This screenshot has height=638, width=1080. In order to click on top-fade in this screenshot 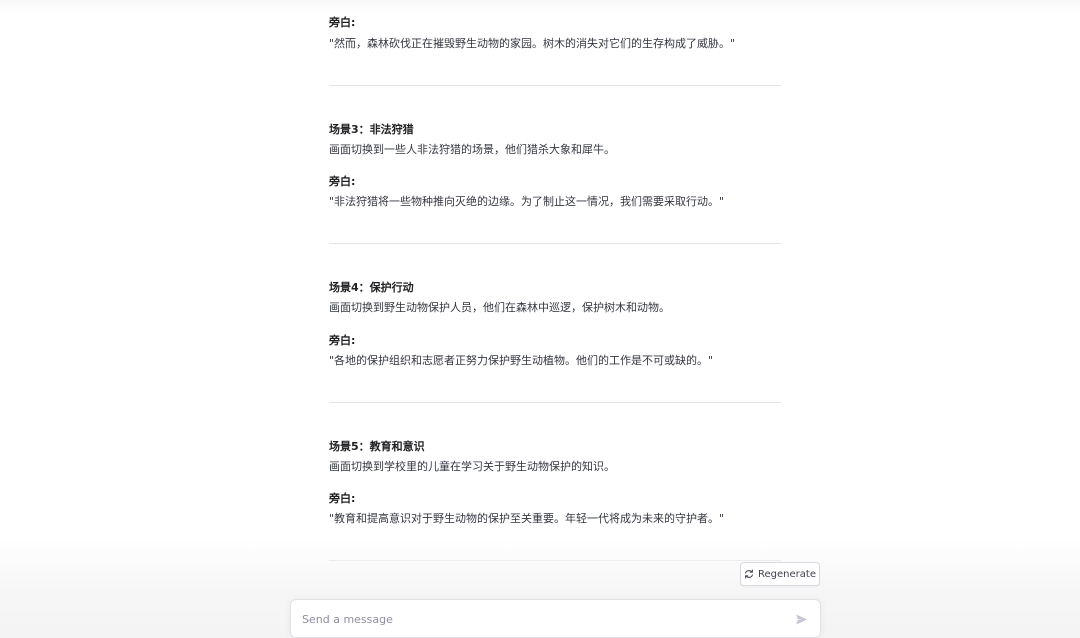, I will do `click(540, 7)`.